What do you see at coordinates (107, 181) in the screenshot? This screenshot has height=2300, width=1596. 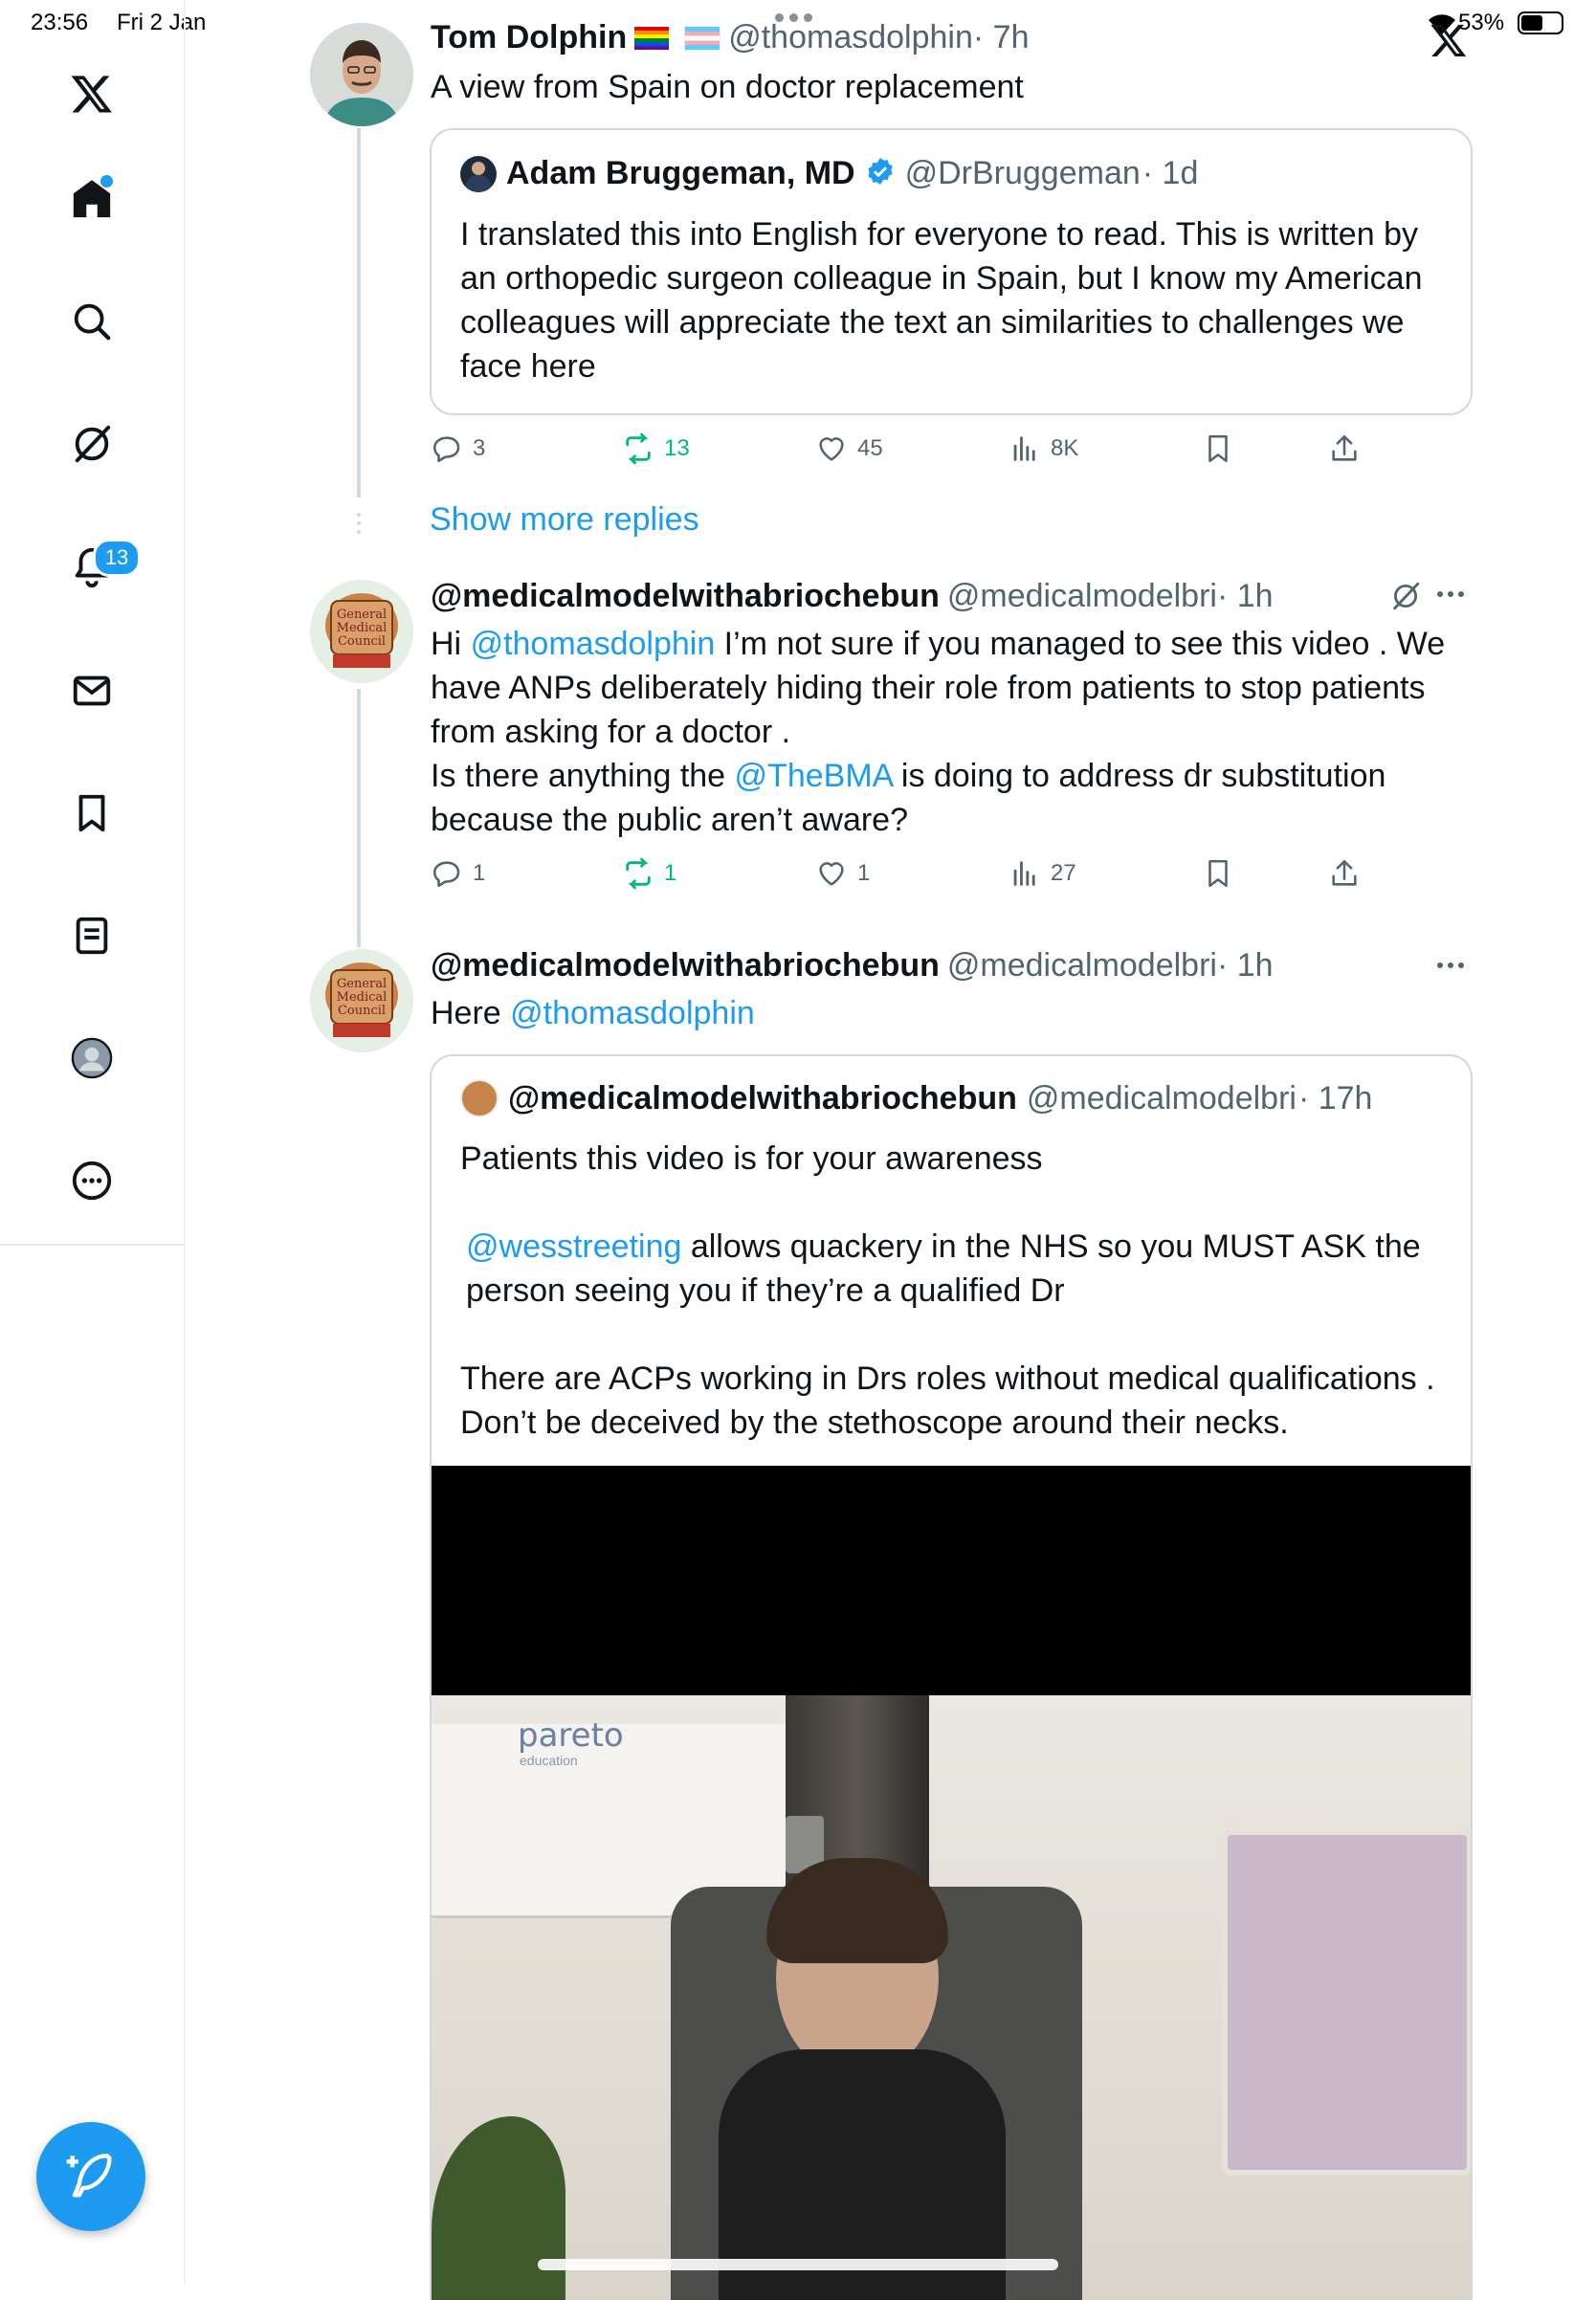 I see `home-unread-dot` at bounding box center [107, 181].